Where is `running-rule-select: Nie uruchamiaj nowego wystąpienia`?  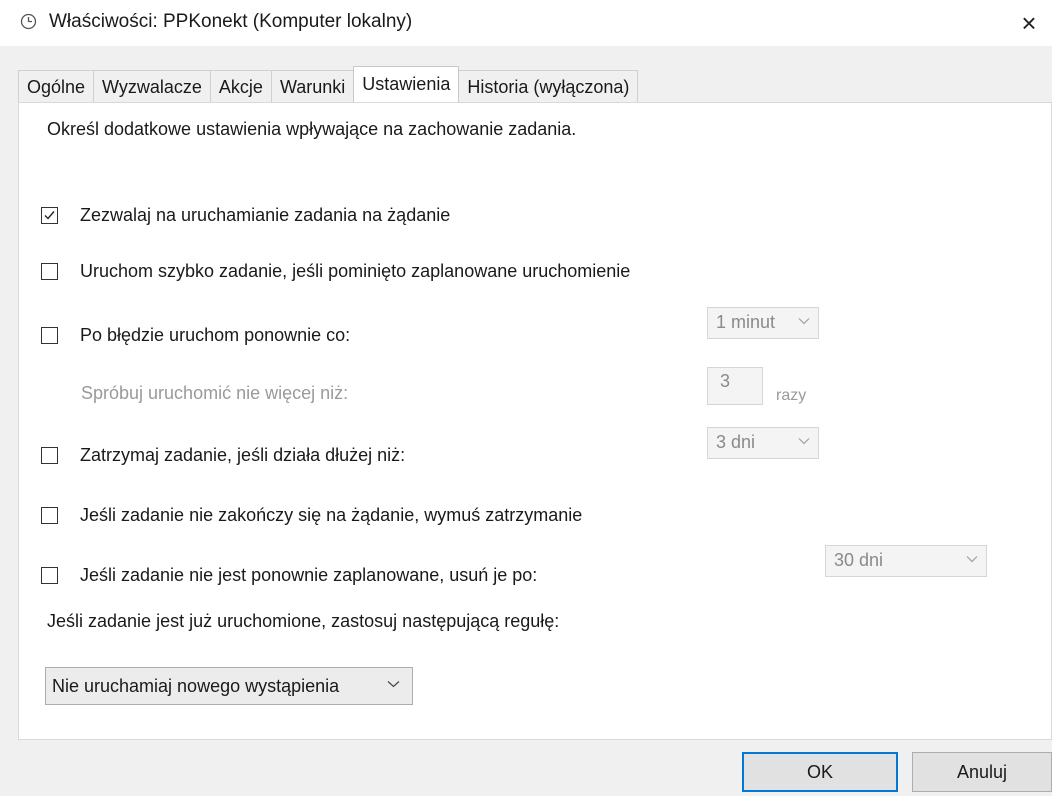
running-rule-select: Nie uruchamiaj nowego wystąpienia is located at coordinates (229, 686).